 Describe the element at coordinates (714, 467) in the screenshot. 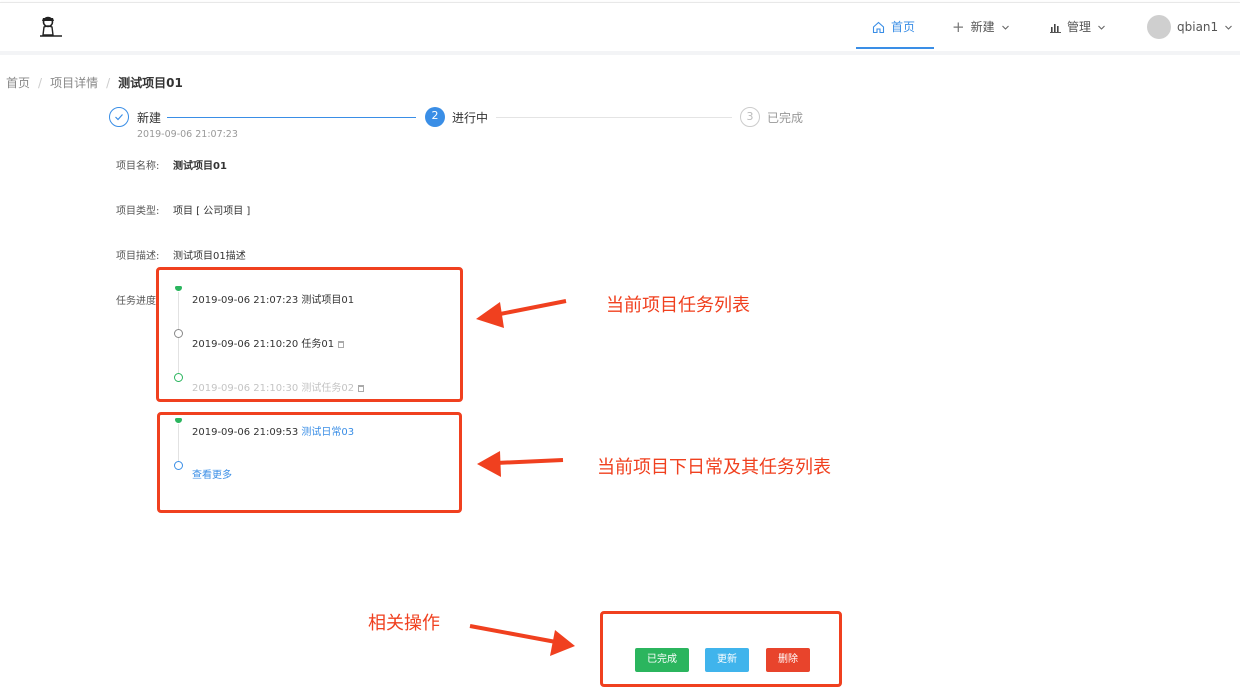

I see `annotation-routine-list: 当前项目下日常及其任务列表` at that location.